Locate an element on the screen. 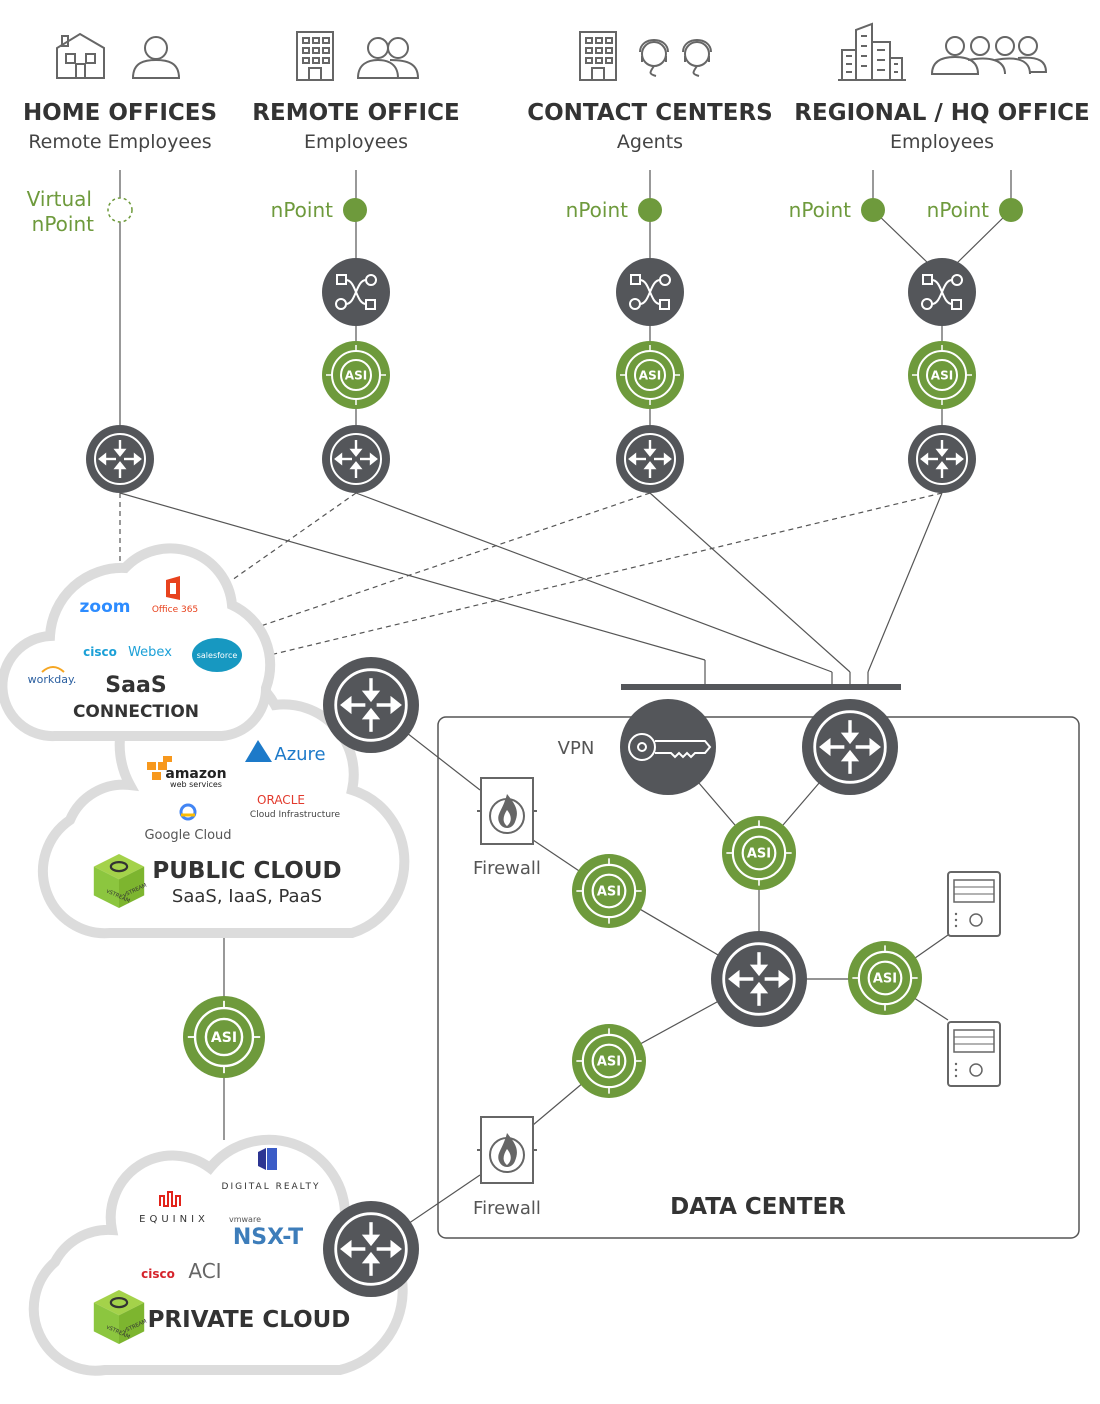 The height and width of the screenshot is (1404, 1100). equinix-logo: EQUINIX is located at coordinates (174, 1219).